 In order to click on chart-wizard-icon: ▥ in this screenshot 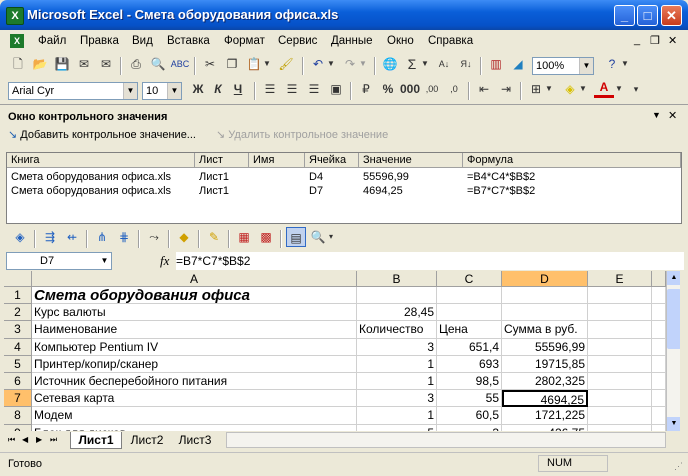, I will do `click(496, 64)`.